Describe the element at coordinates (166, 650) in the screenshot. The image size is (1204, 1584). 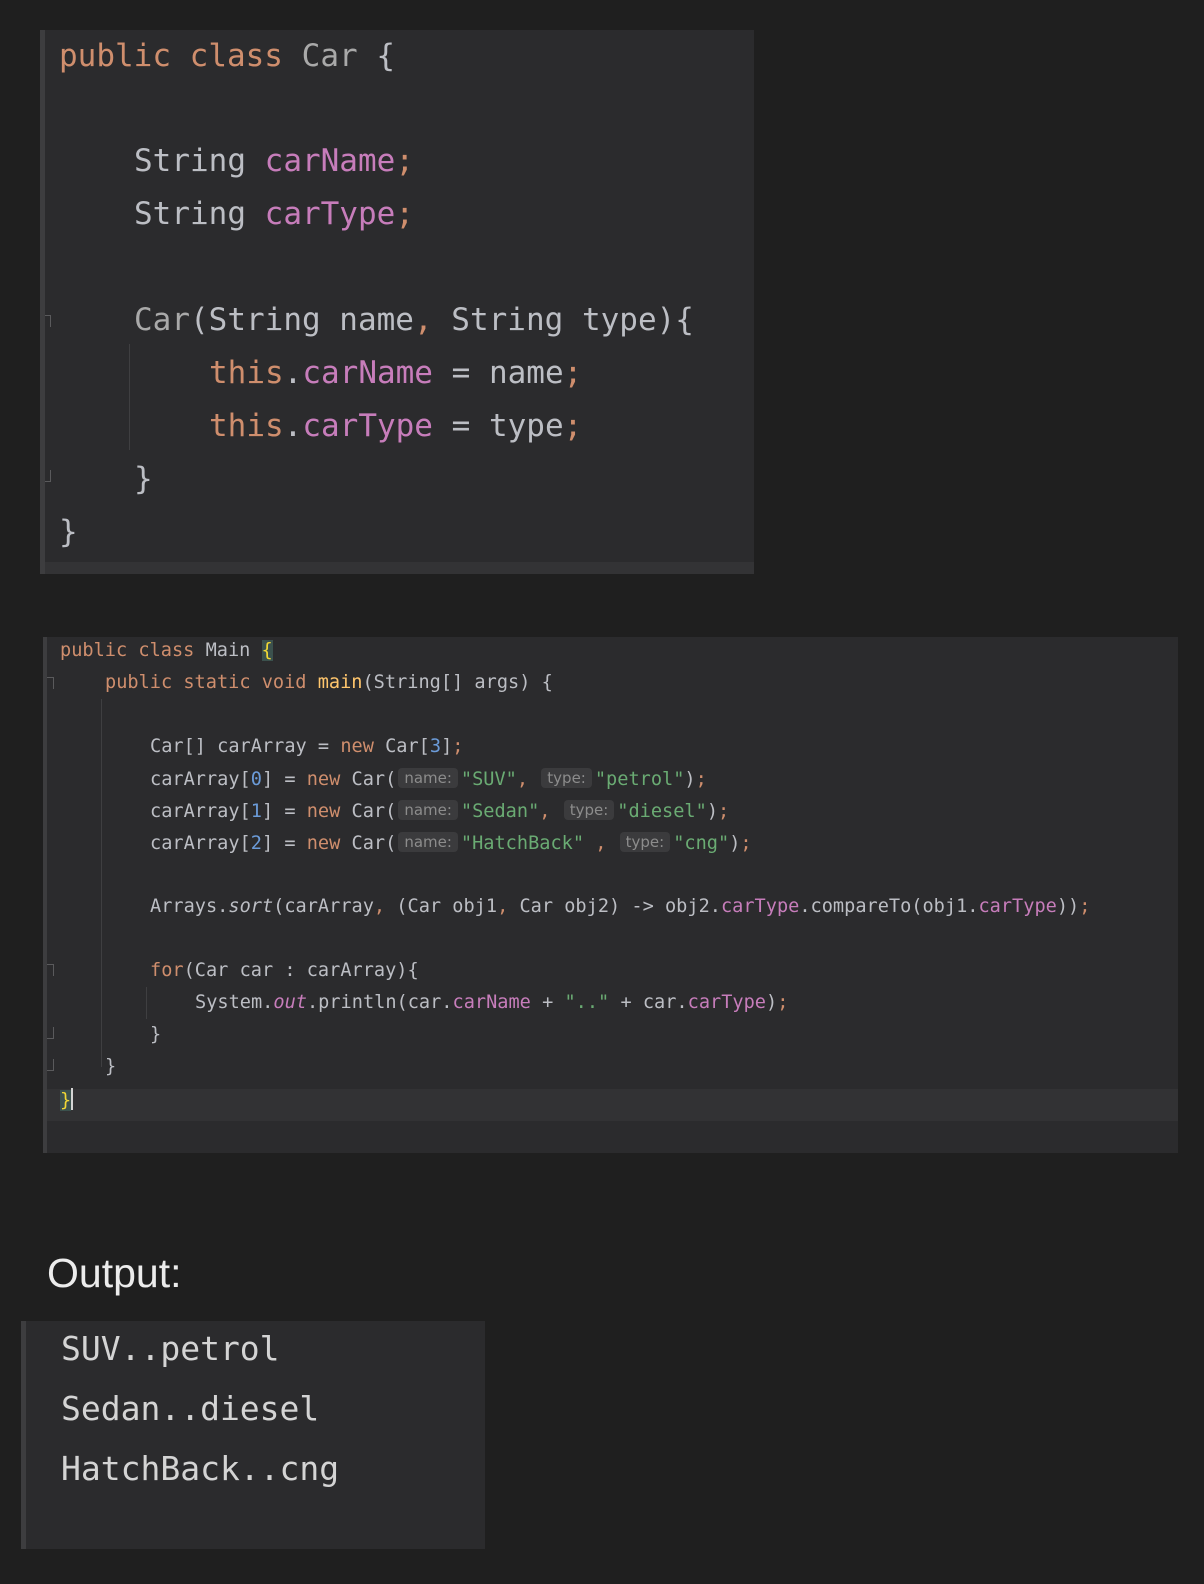
I see `code-line-1: public class Main {` at that location.